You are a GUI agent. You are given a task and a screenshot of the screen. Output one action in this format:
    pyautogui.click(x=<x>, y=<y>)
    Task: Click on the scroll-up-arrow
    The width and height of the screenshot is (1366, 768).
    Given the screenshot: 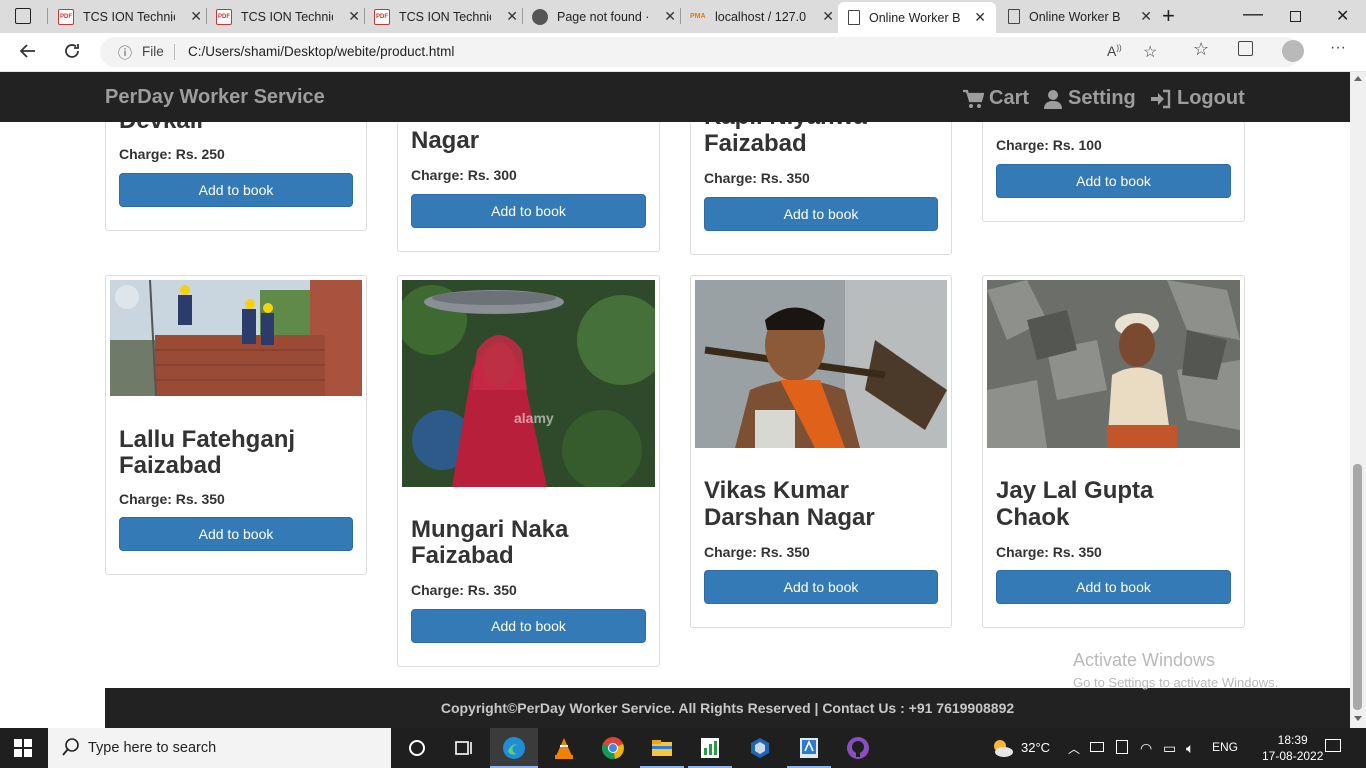 What is the action you would take?
    pyautogui.click(x=1358, y=78)
    